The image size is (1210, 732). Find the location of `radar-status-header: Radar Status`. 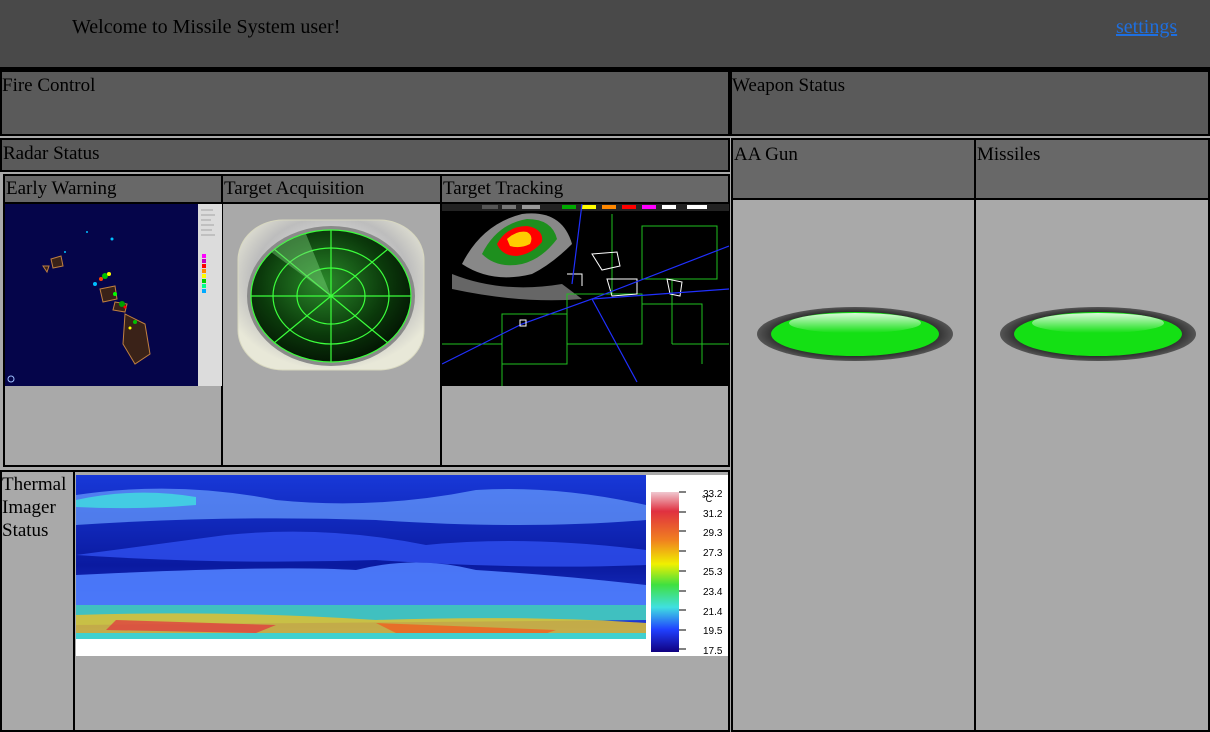

radar-status-header: Radar Status is located at coordinates (365, 155).